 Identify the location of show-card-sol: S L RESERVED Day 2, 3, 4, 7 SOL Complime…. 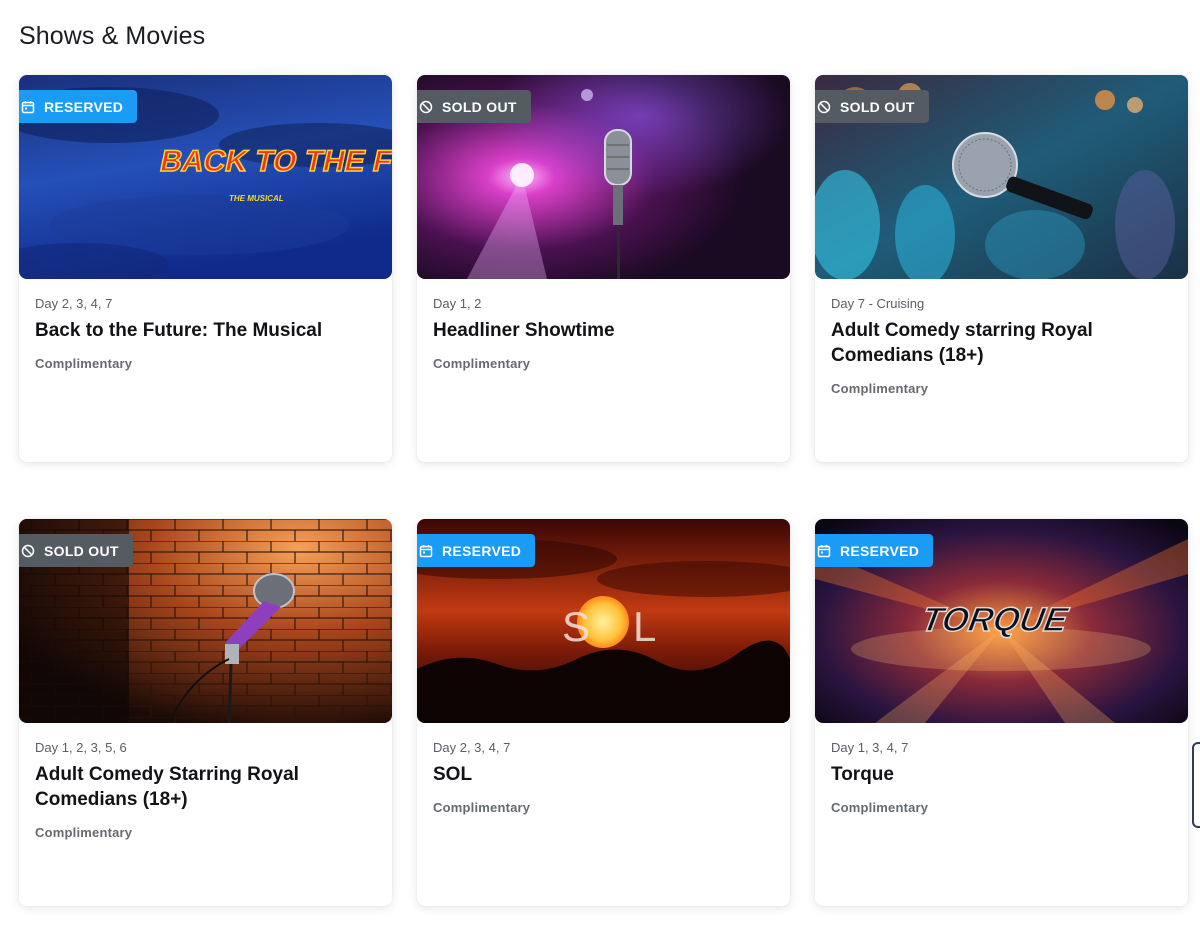
(603, 712).